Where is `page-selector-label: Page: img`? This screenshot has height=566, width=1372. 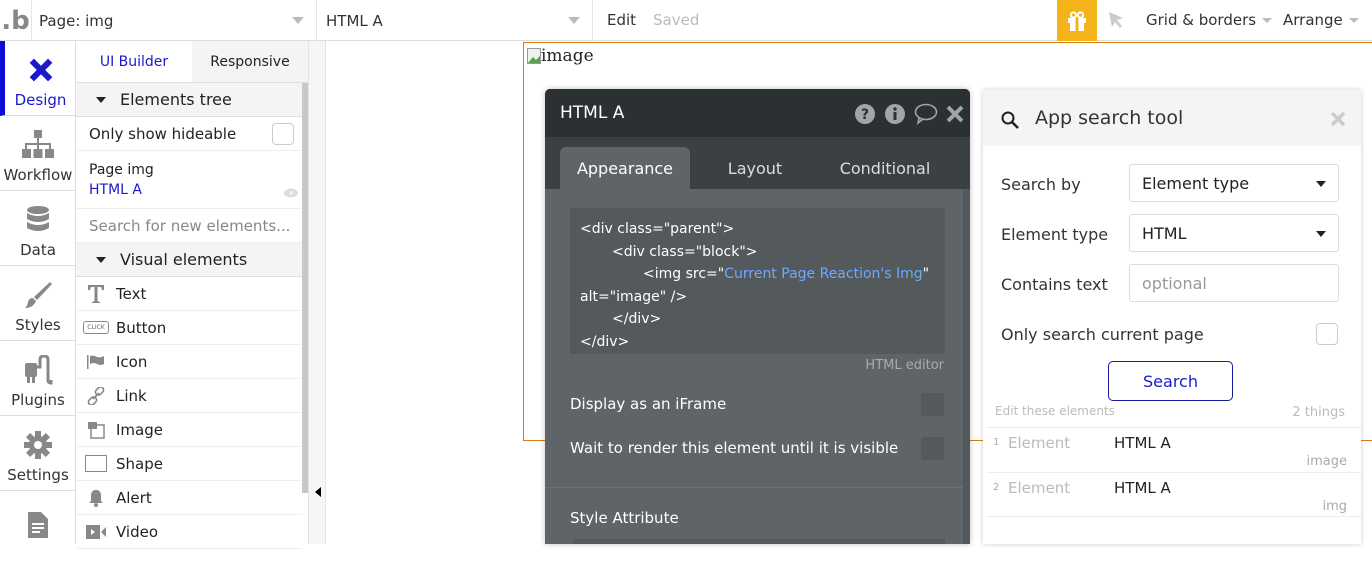
page-selector-label: Page: img is located at coordinates (76, 20).